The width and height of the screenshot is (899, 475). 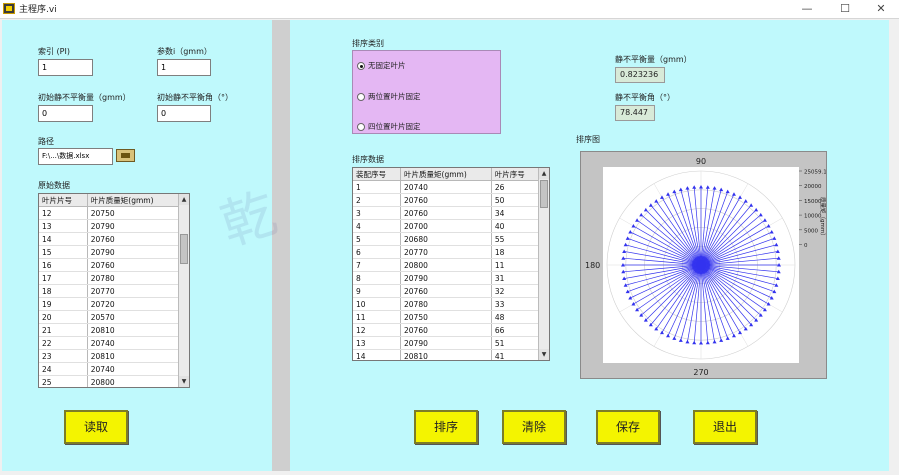 What do you see at coordinates (645, 97) in the screenshot?
I see `static-angle-label: 静不平衡角（°）` at bounding box center [645, 97].